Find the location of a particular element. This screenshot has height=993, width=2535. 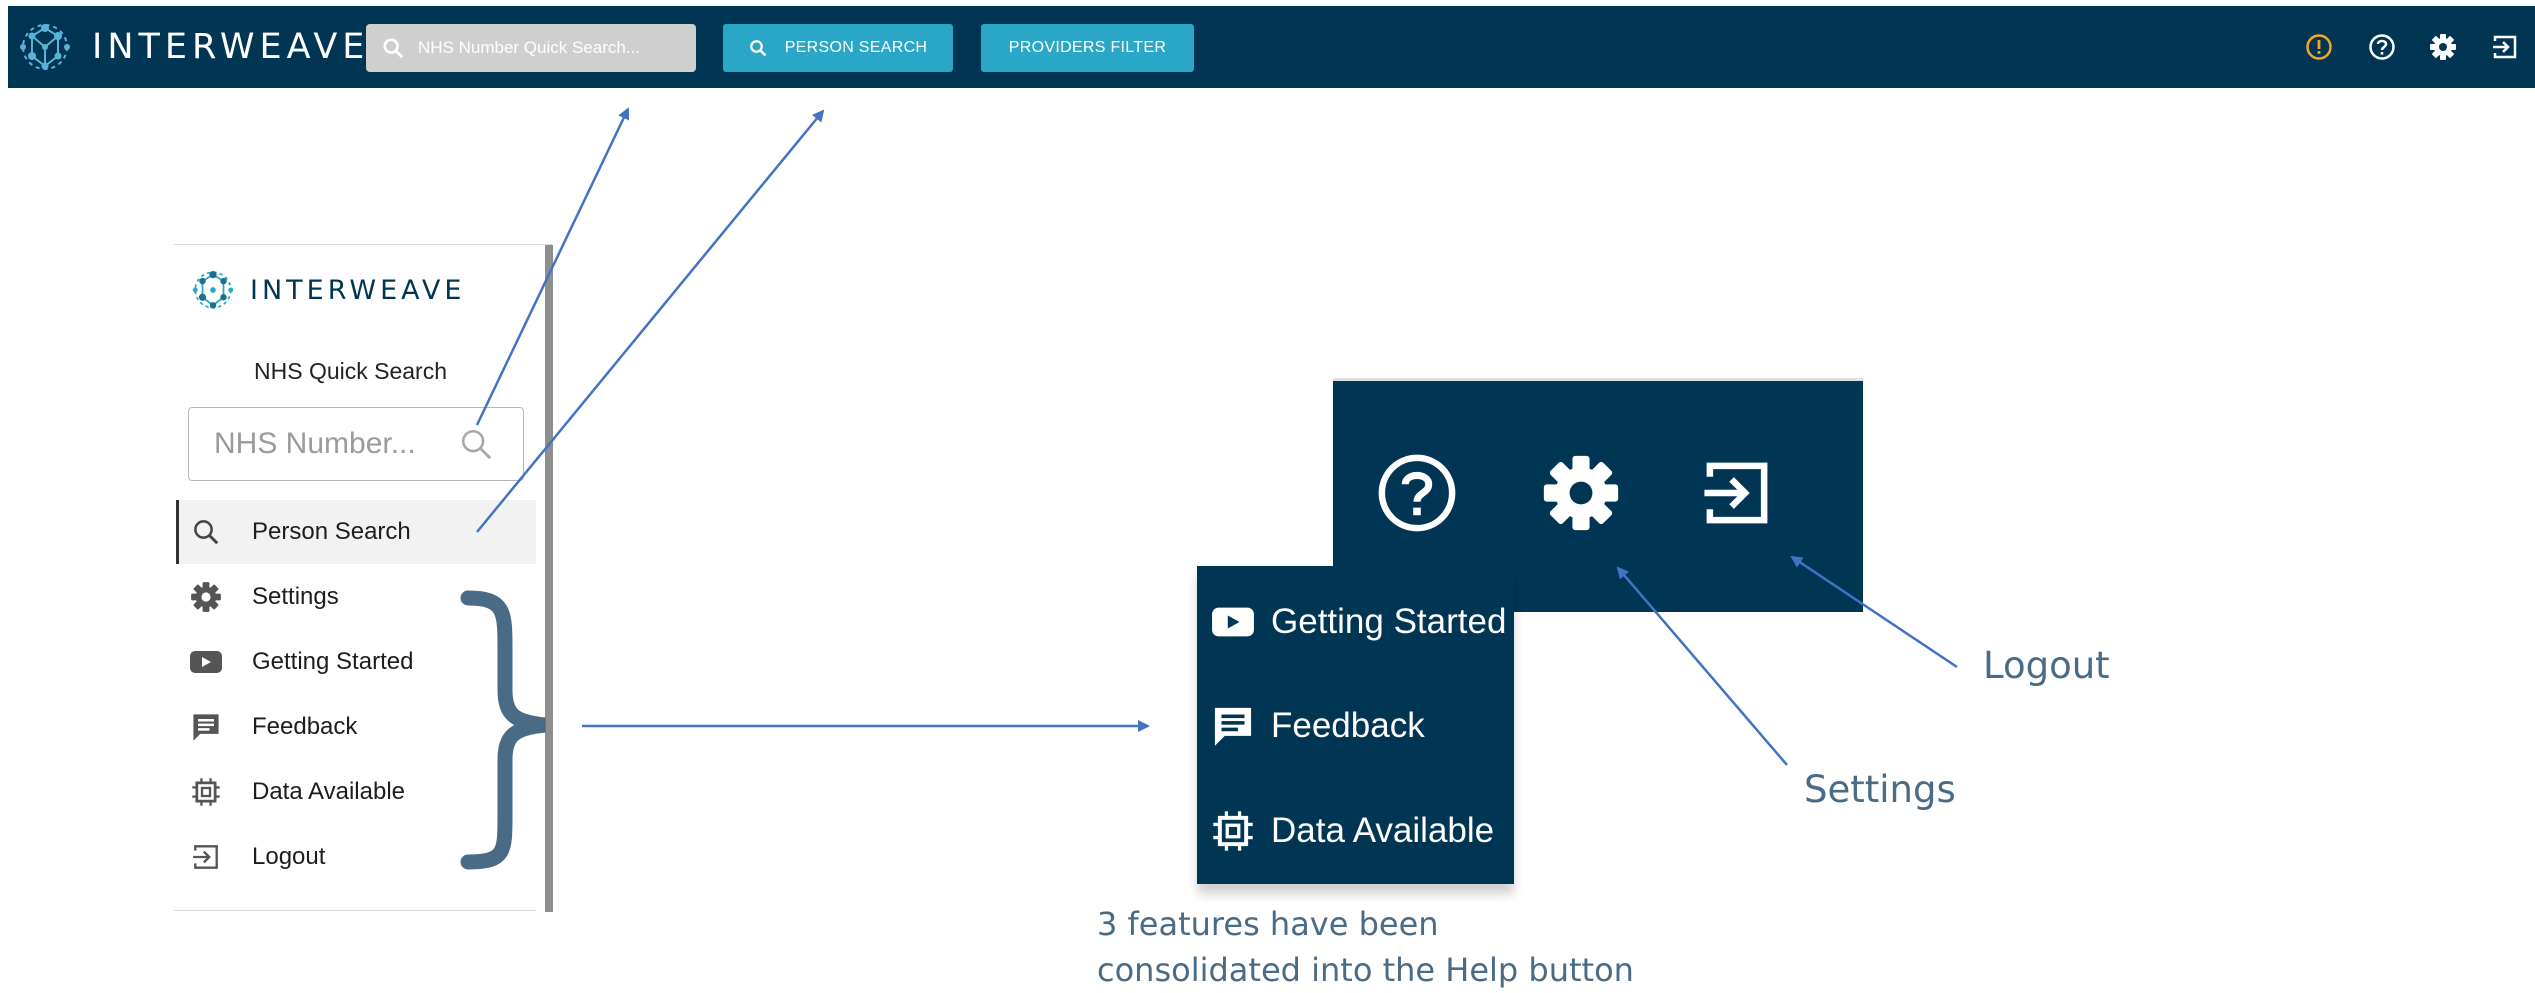

arrow-to-logout is located at coordinates (1874, 612).